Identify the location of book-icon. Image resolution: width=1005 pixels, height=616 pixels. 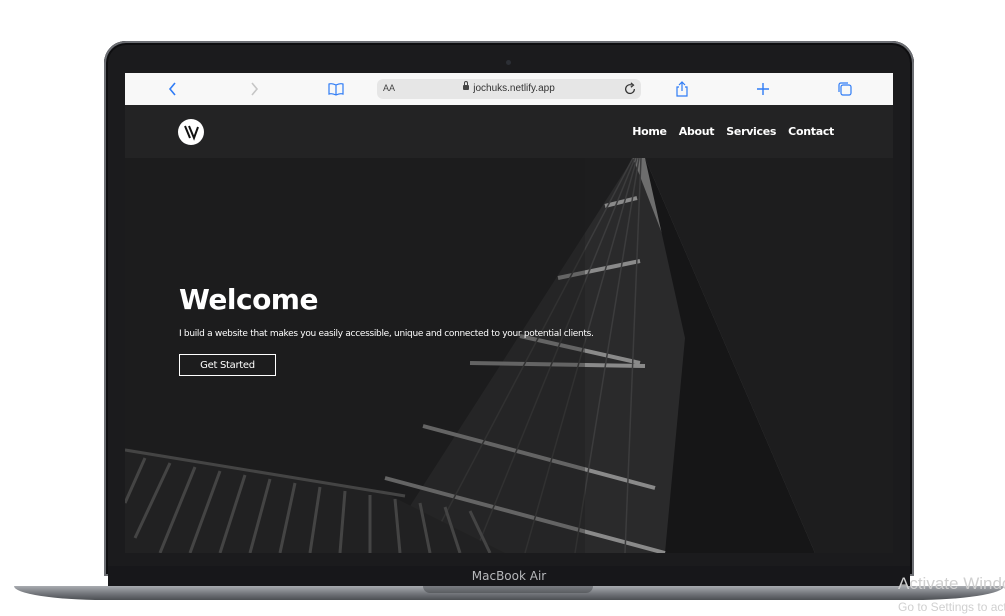
(336, 89).